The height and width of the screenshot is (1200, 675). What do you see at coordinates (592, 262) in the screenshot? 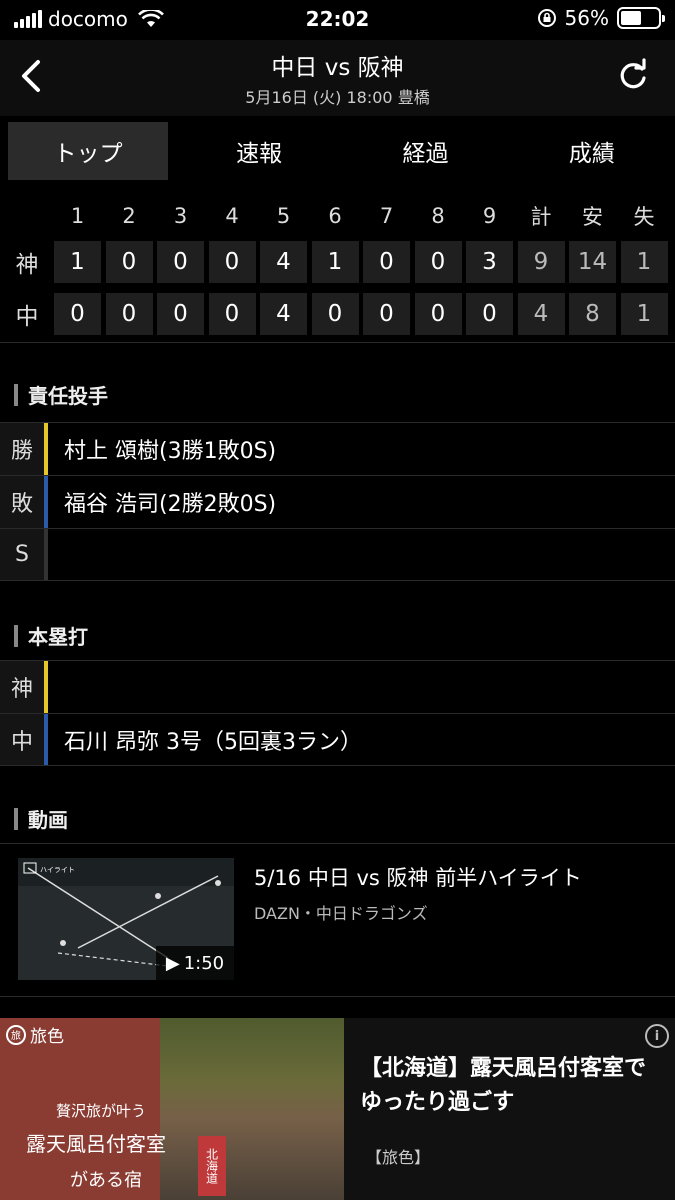
I see `score-cell: 14` at bounding box center [592, 262].